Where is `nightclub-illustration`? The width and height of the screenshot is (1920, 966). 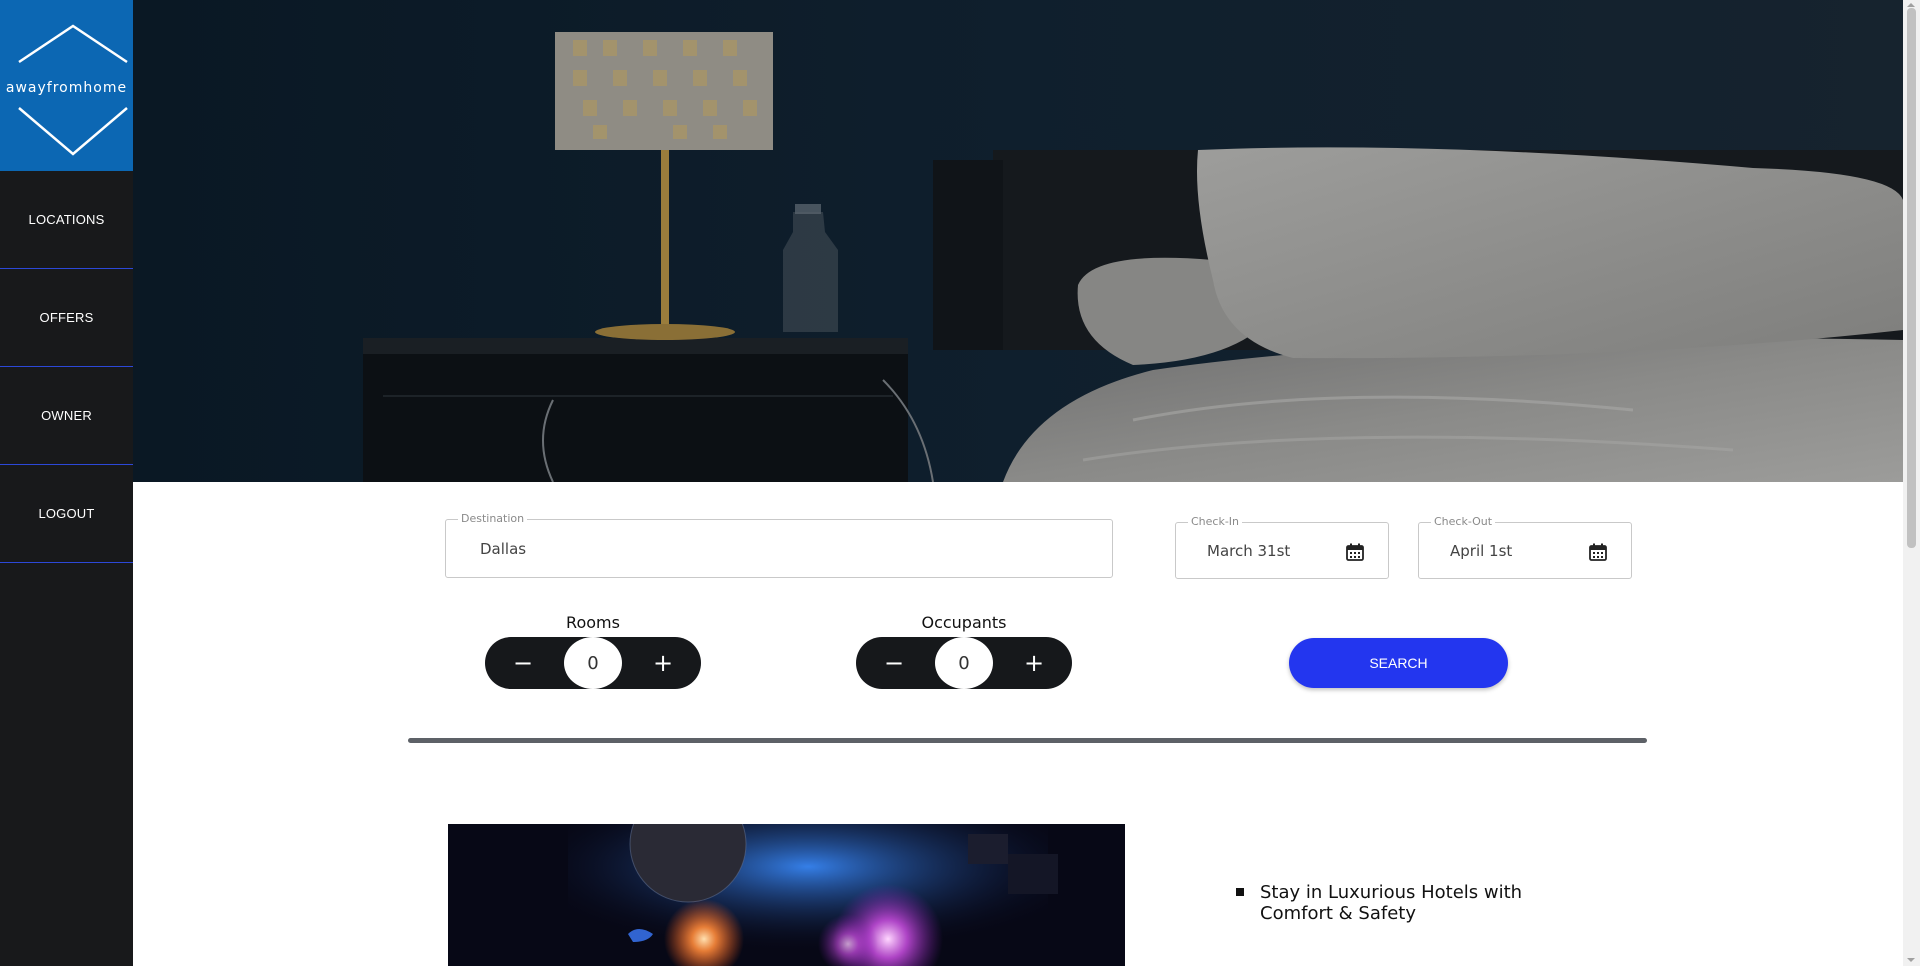 nightclub-illustration is located at coordinates (786, 895).